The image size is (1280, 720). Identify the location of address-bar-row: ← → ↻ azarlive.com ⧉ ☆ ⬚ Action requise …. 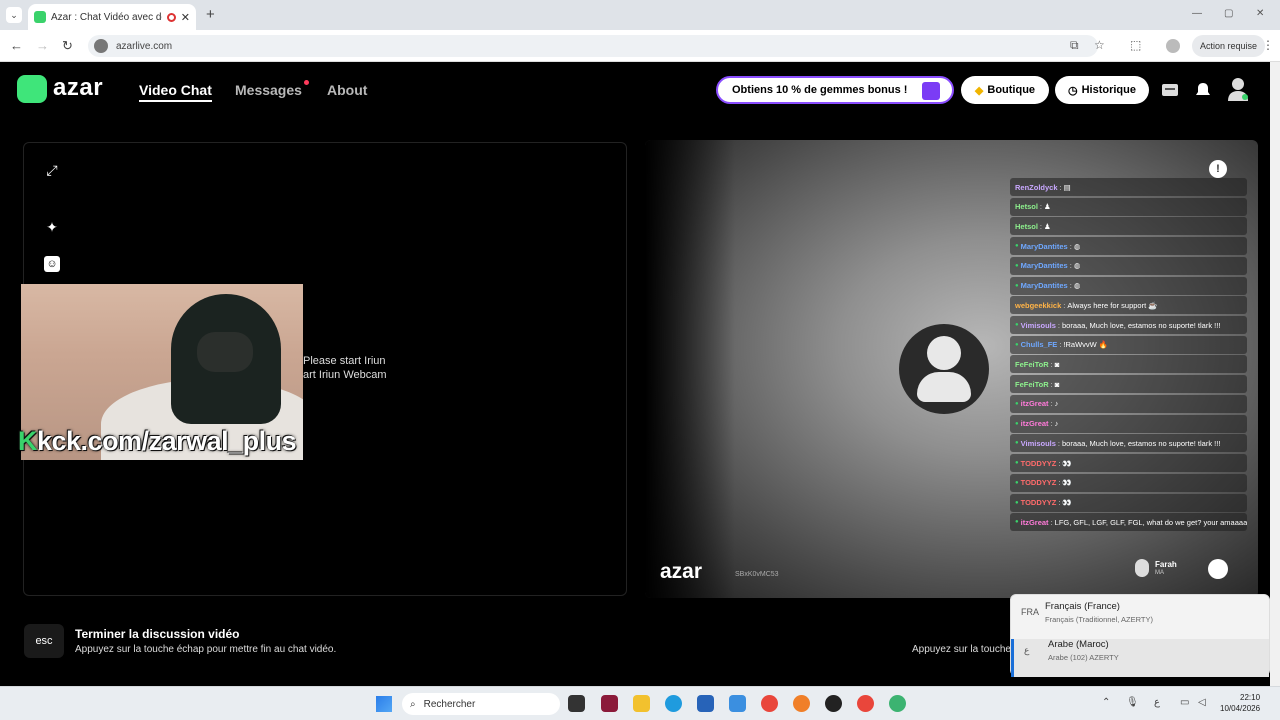
(640, 46).